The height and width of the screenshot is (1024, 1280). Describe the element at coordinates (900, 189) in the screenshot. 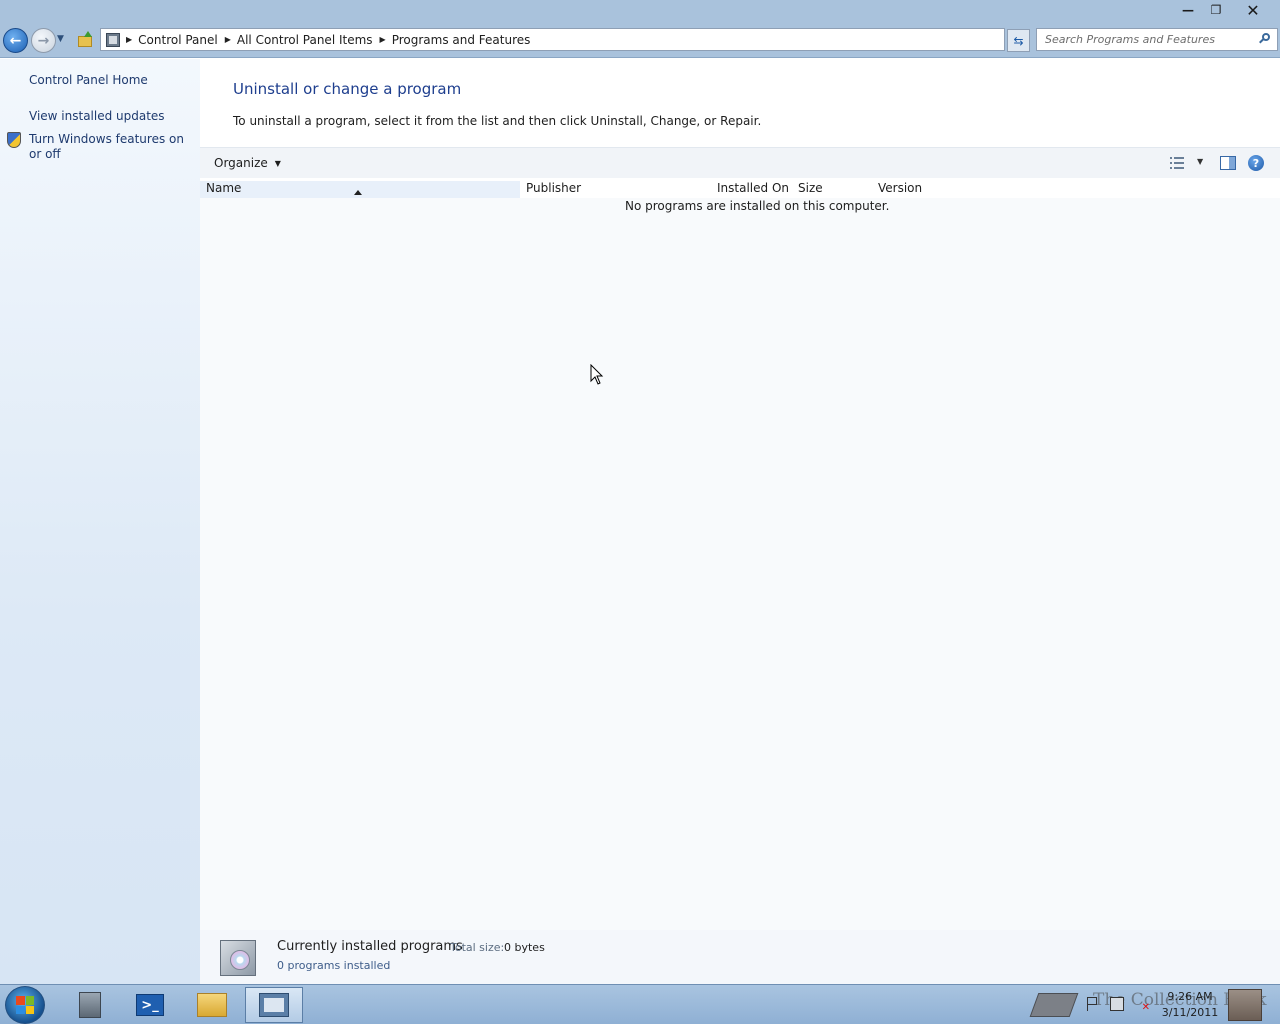

I see `column-header-version: Version` at that location.